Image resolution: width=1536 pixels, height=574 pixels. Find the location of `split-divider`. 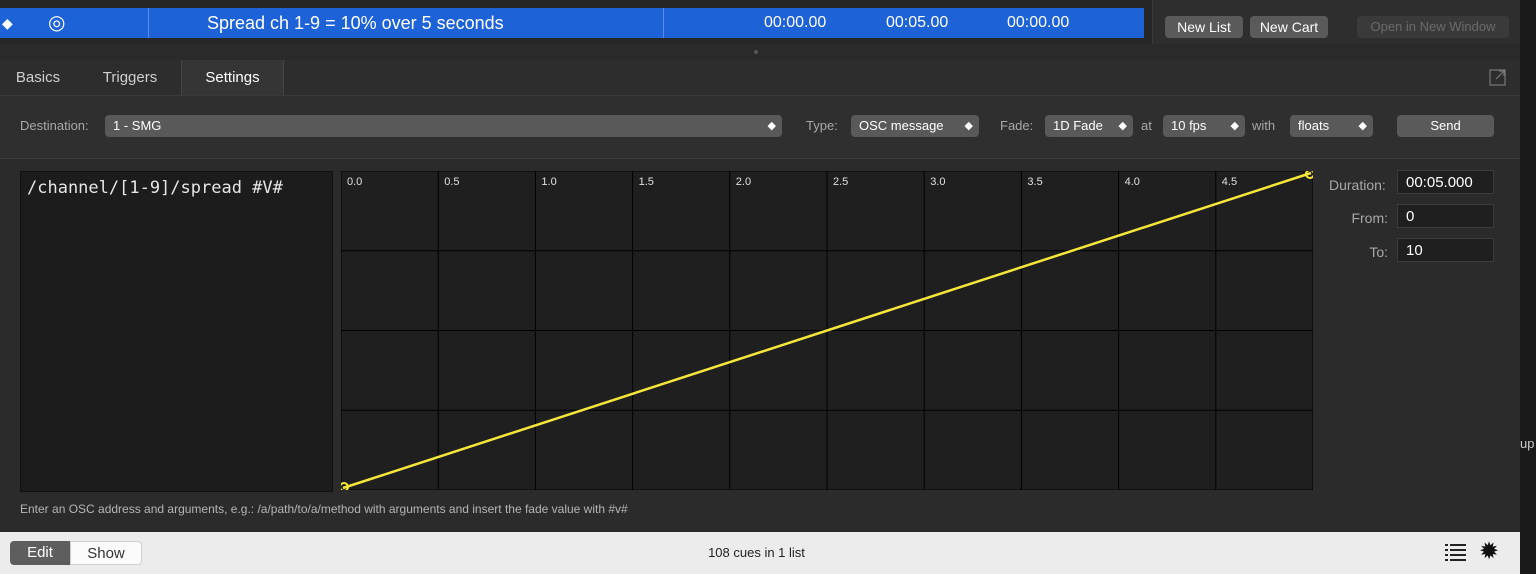

split-divider is located at coordinates (760, 52).